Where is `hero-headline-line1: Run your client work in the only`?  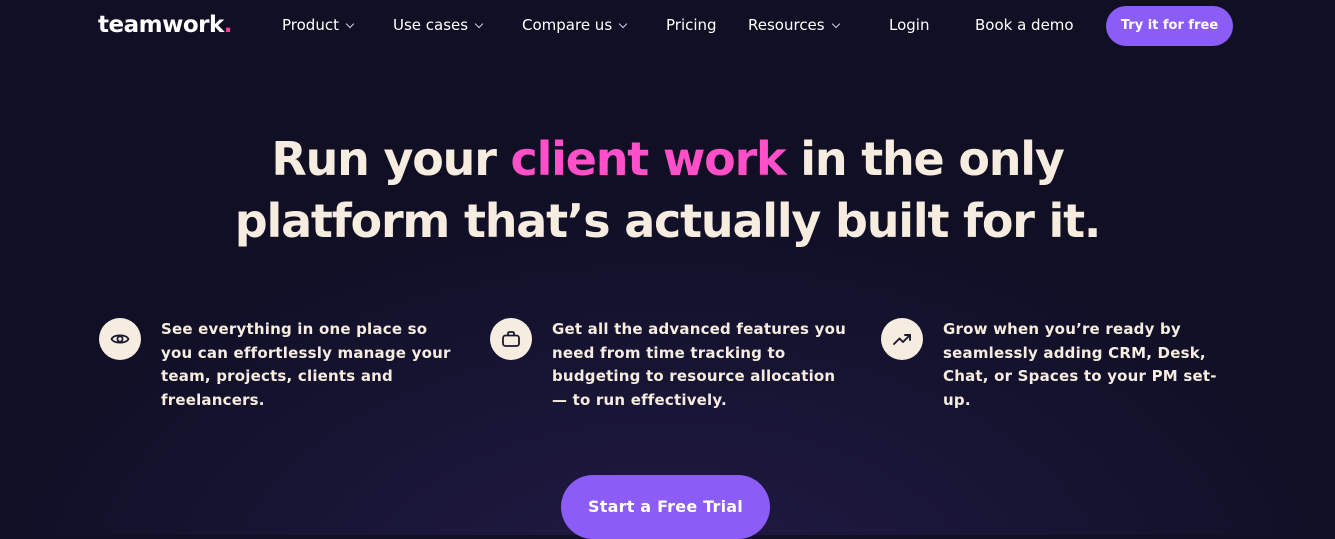
hero-headline-line1: Run your client work in the only is located at coordinates (667, 159).